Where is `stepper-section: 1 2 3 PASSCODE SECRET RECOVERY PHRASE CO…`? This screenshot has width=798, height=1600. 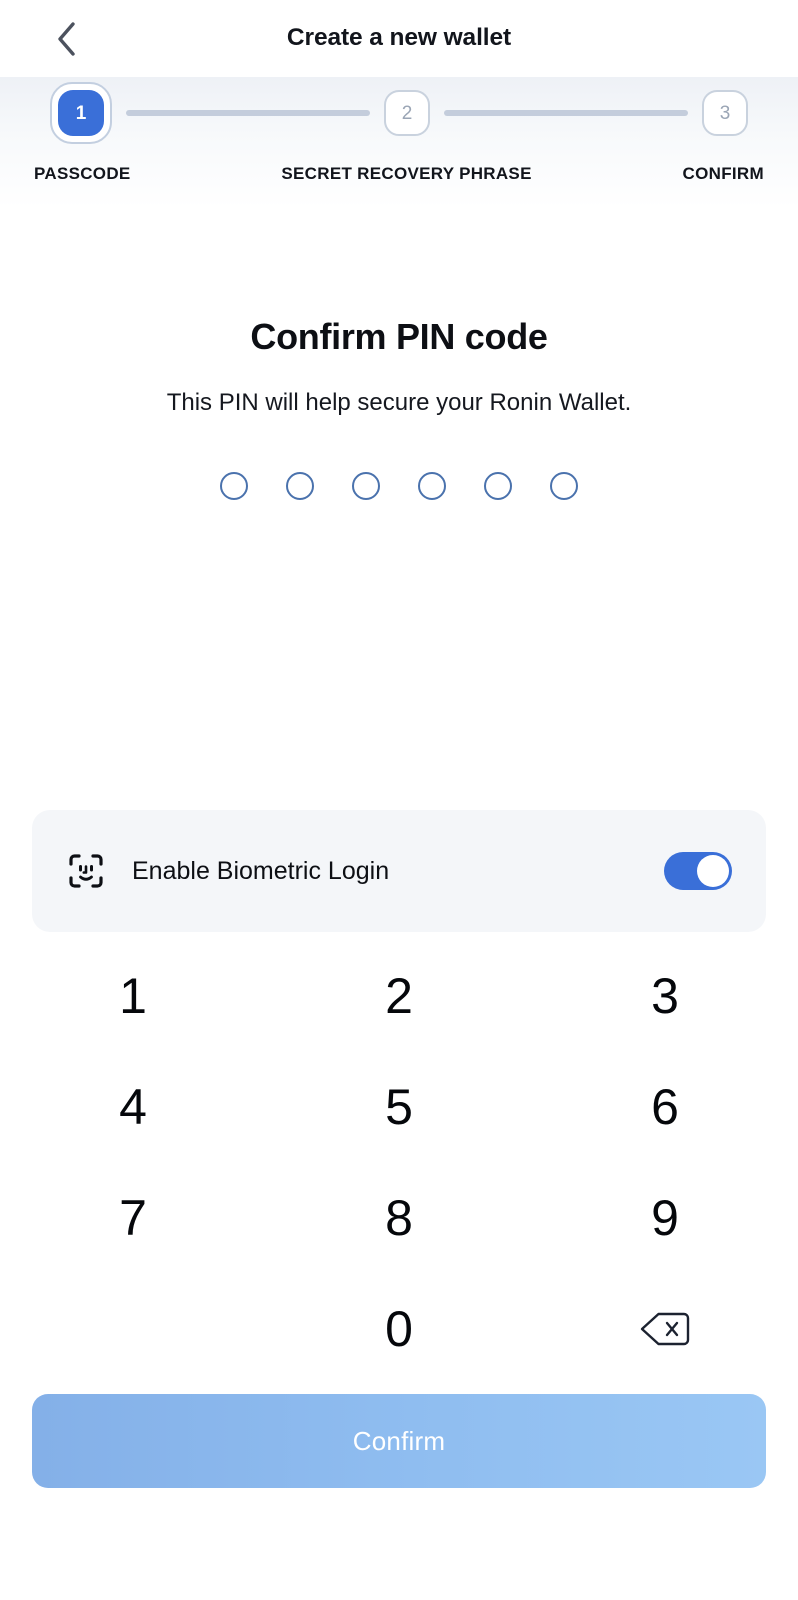 stepper-section: 1 2 3 PASSCODE SECRET RECOVERY PHRASE CO… is located at coordinates (399, 161).